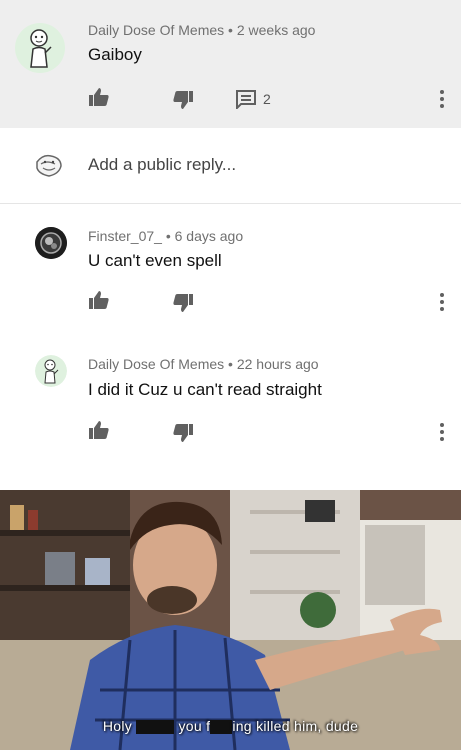 The height and width of the screenshot is (750, 461). I want to click on comment-meta: Daily Dose Of Memes • 2 weeks ago, so click(201, 30).